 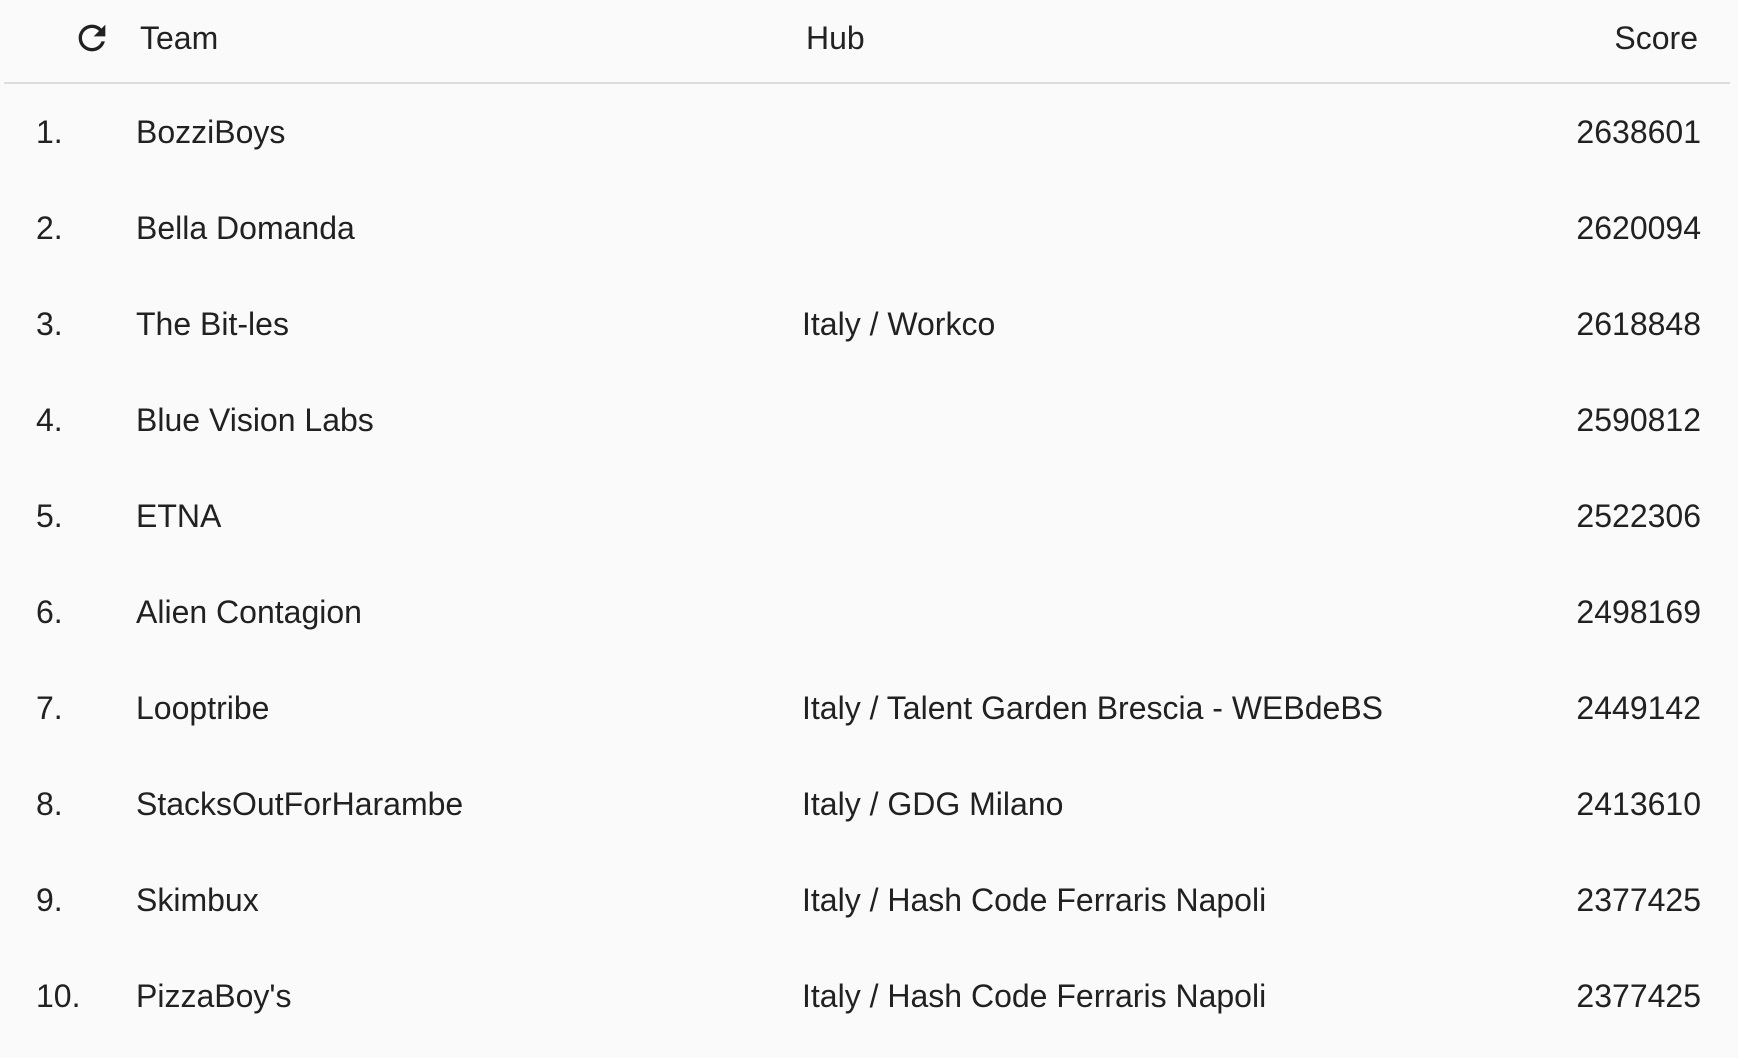 What do you see at coordinates (49, 420) in the screenshot?
I see `rank-cell: 4.` at bounding box center [49, 420].